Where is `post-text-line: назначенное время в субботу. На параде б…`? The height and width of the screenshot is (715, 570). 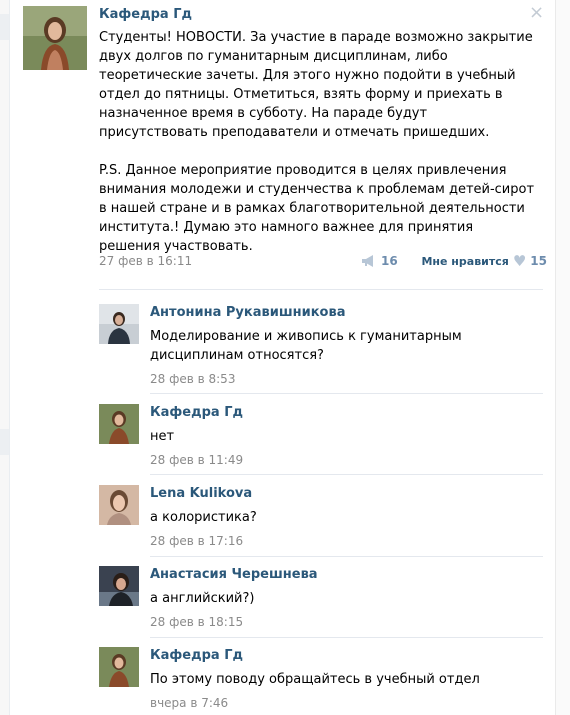 post-text-line: назначенное время в субботу. На параде б… is located at coordinates (263, 113).